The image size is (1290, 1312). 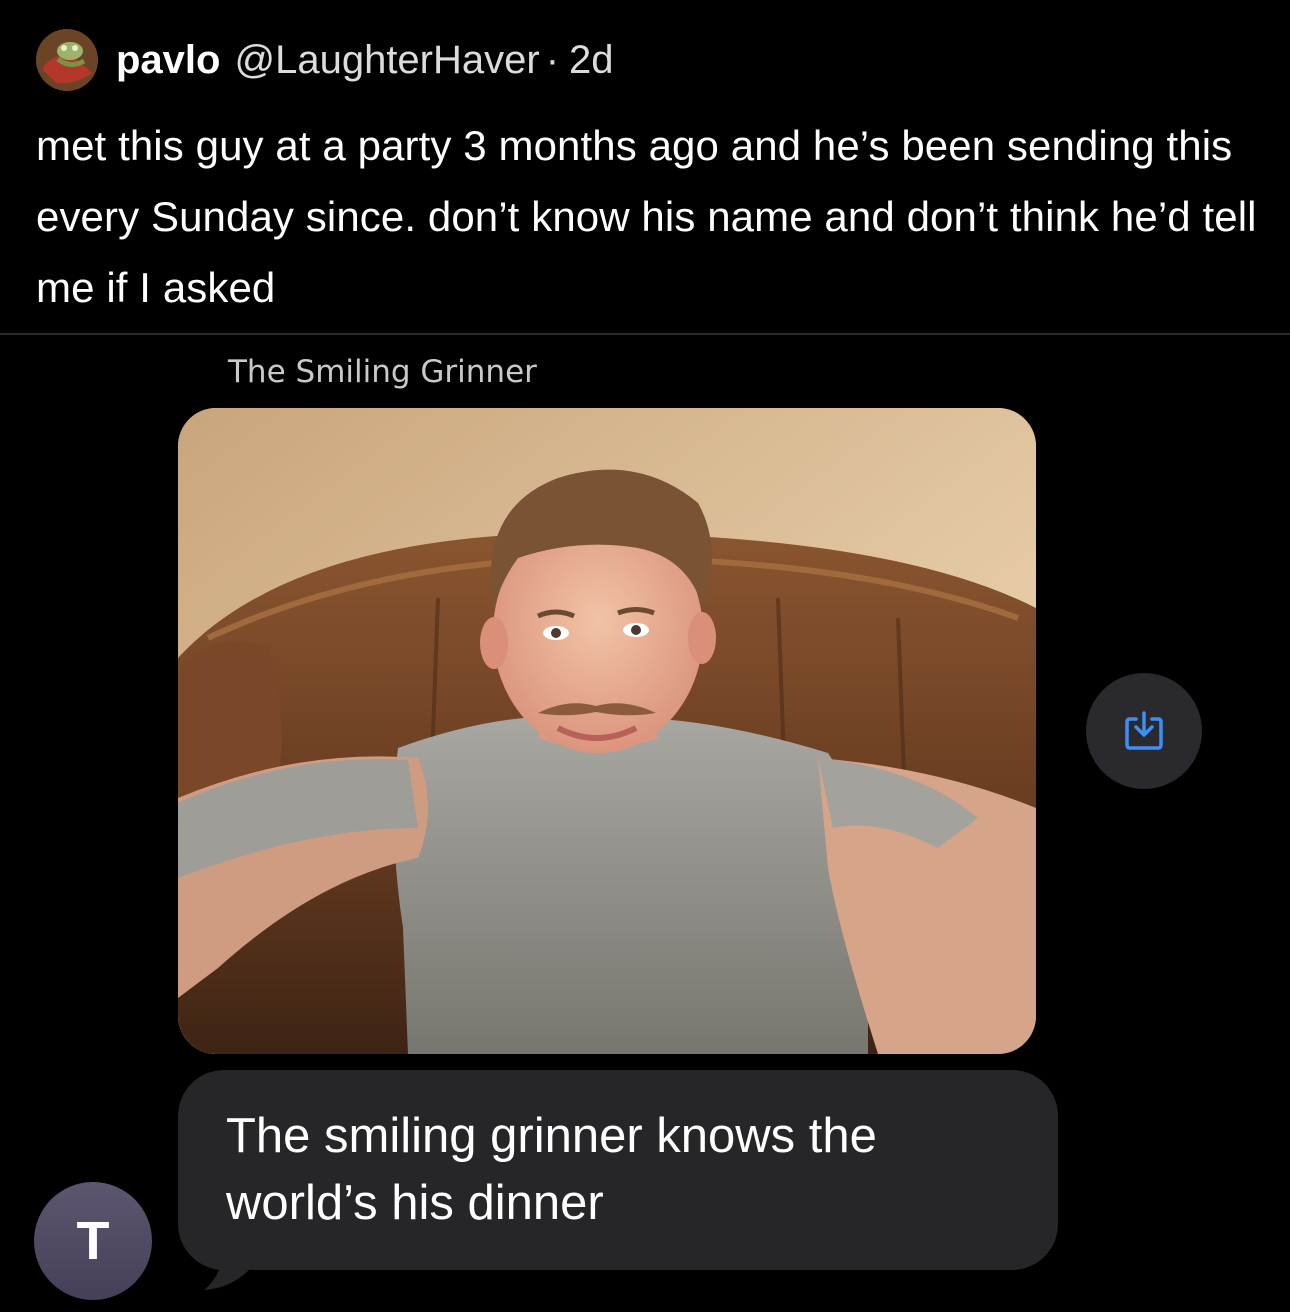 I want to click on bubble-tail, so click(x=230, y=1261).